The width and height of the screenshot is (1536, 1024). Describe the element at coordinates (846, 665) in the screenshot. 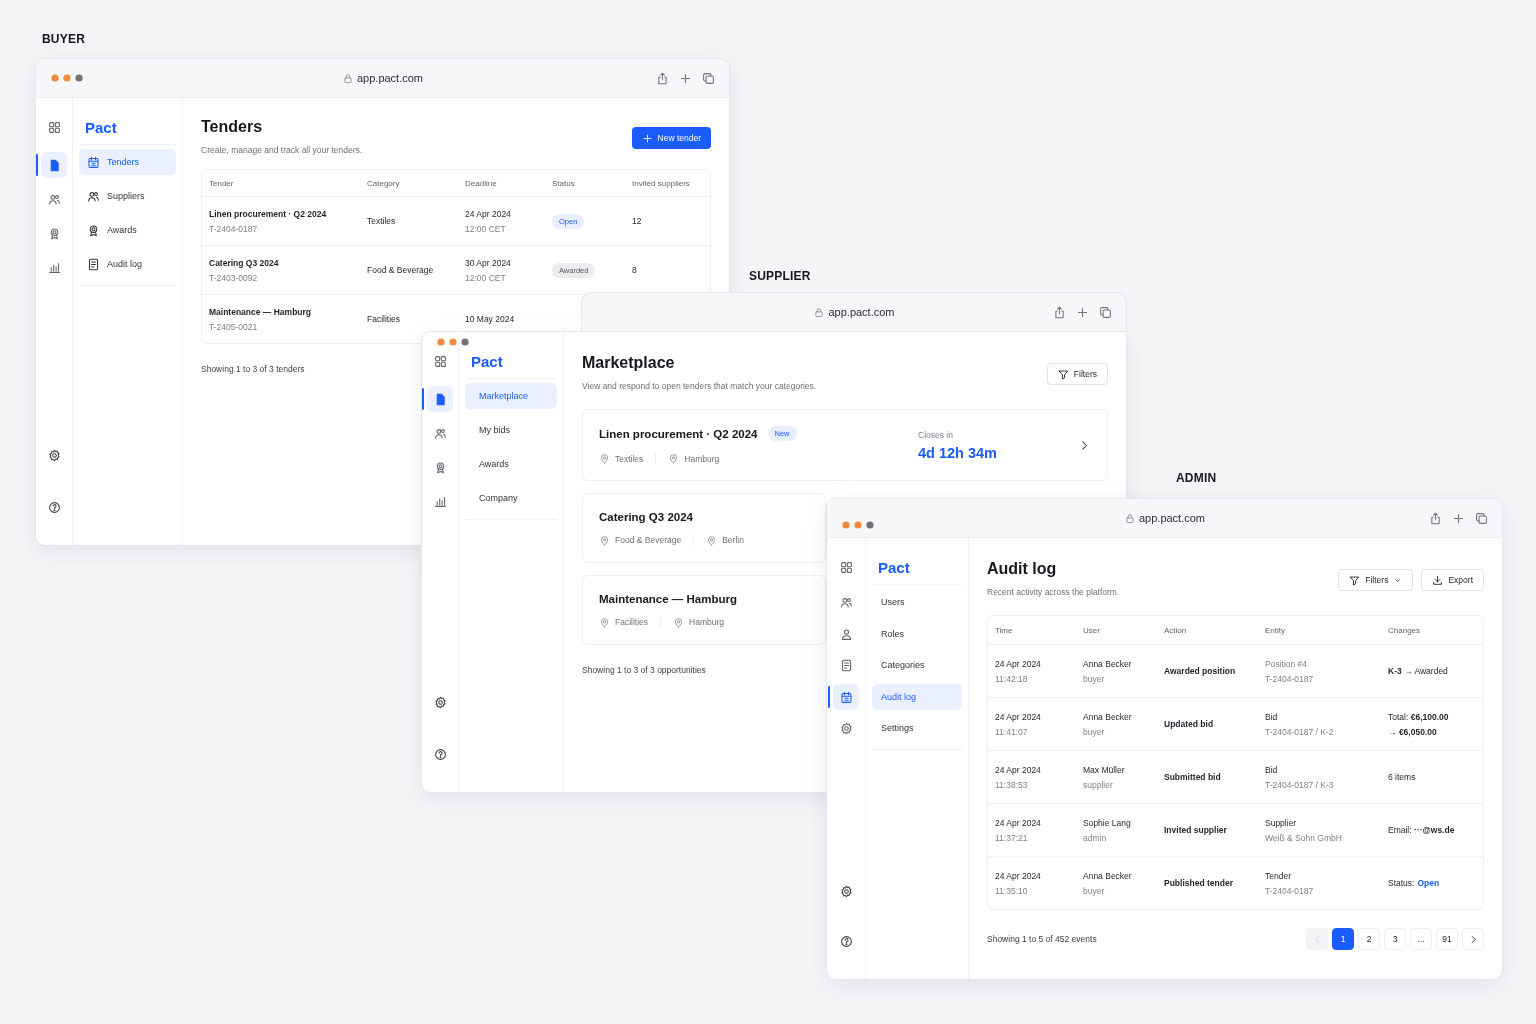

I see `list-icon` at that location.